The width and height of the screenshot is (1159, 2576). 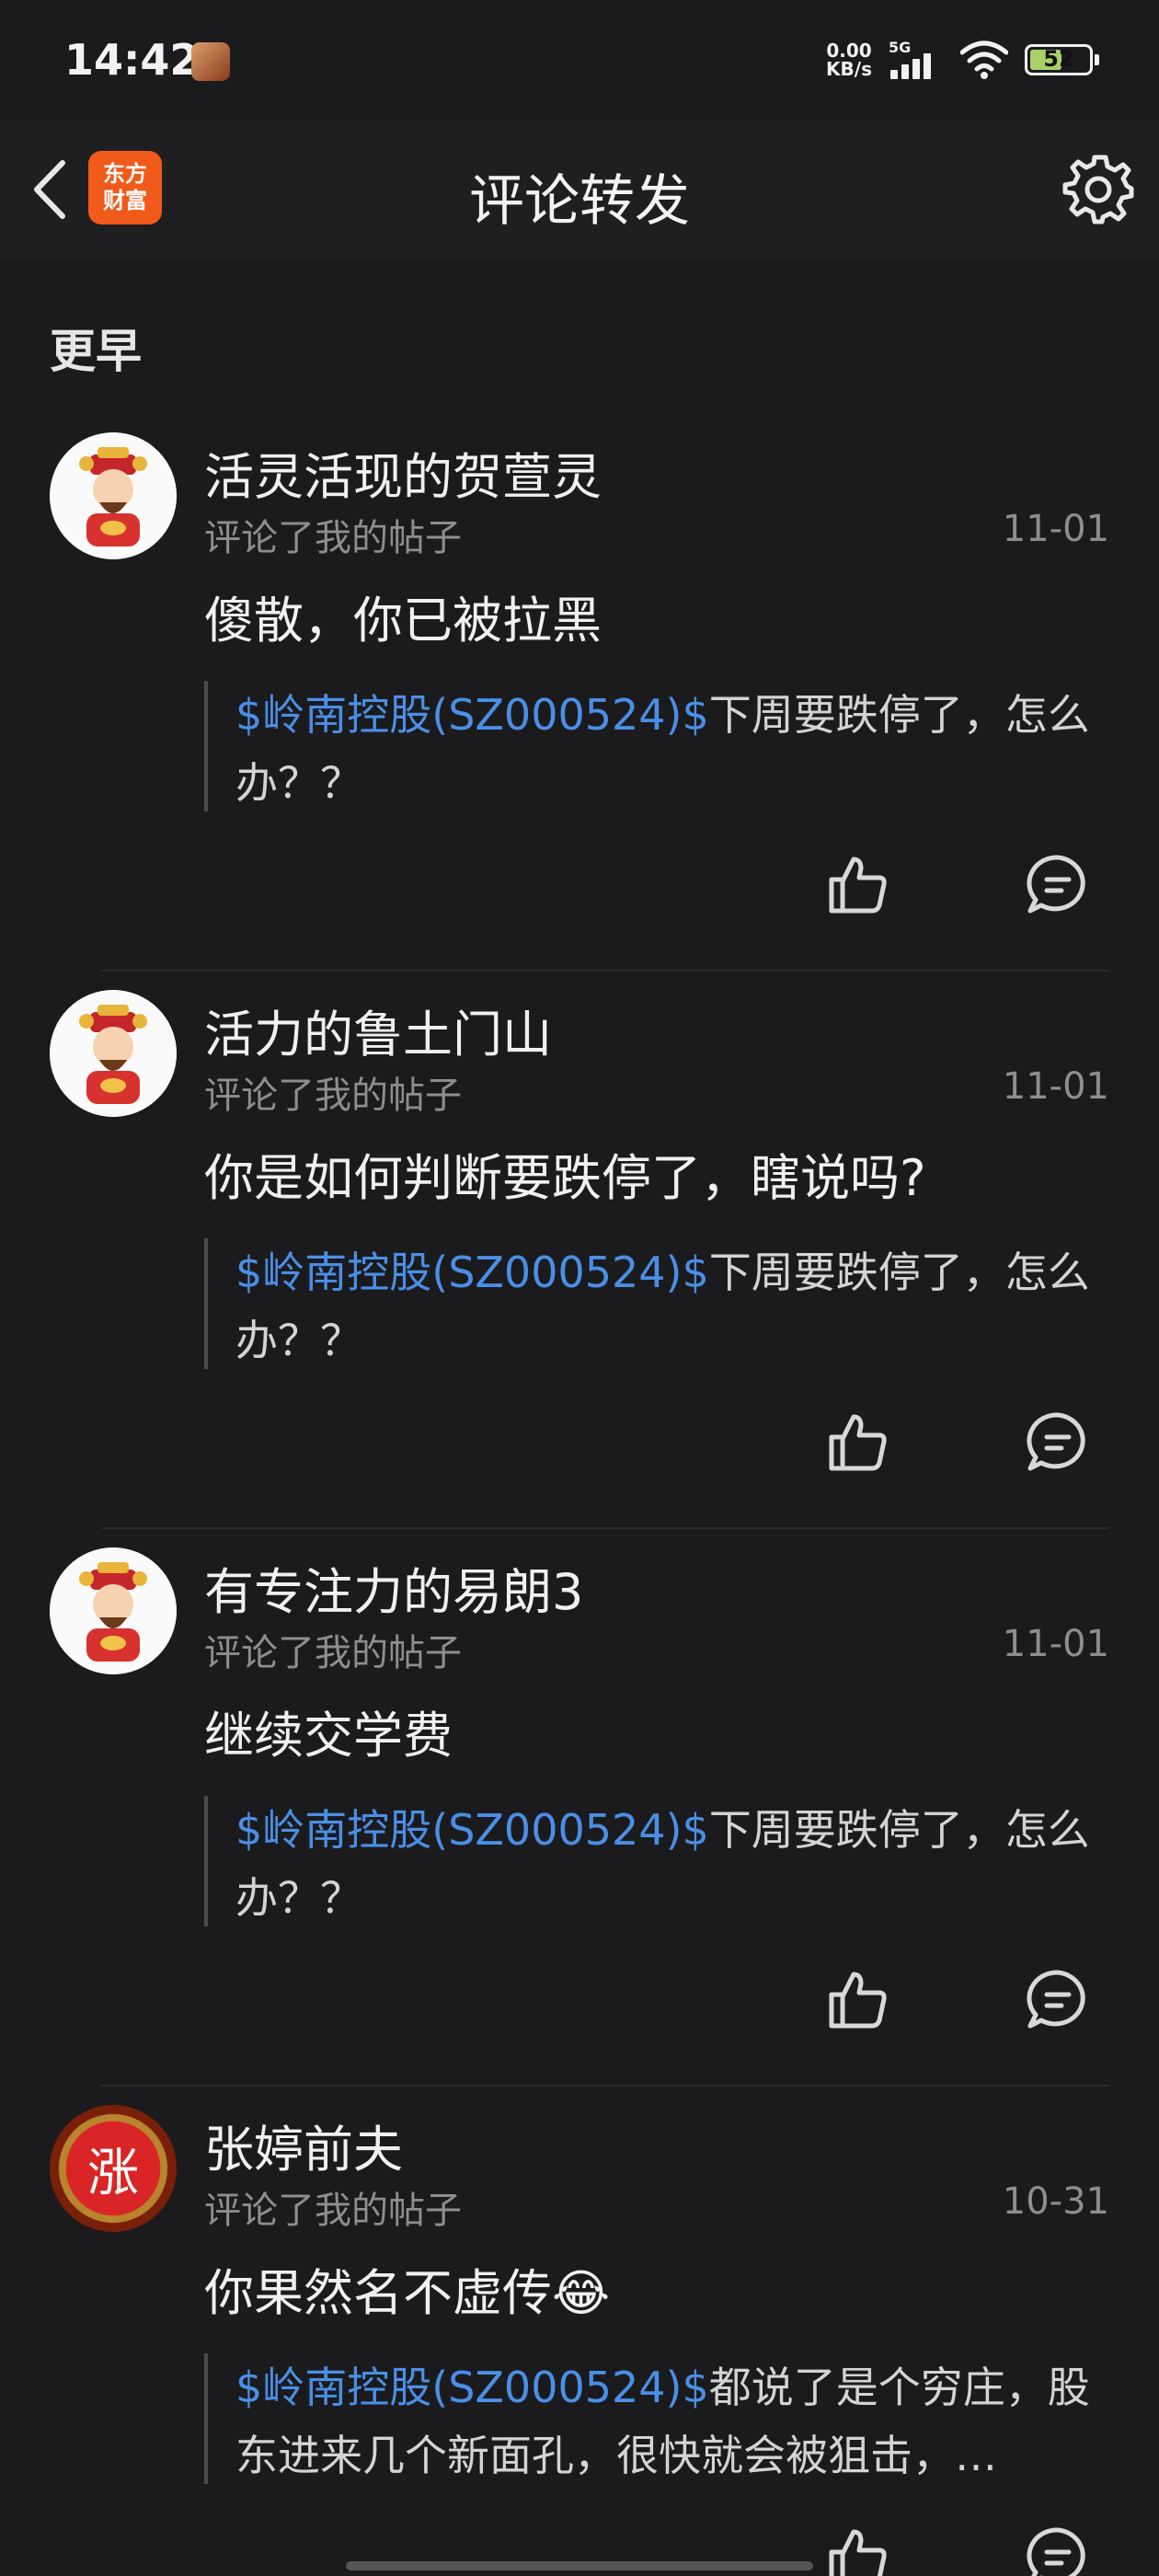 I want to click on user-name: 活灵活现的贺萱灵, so click(x=403, y=472).